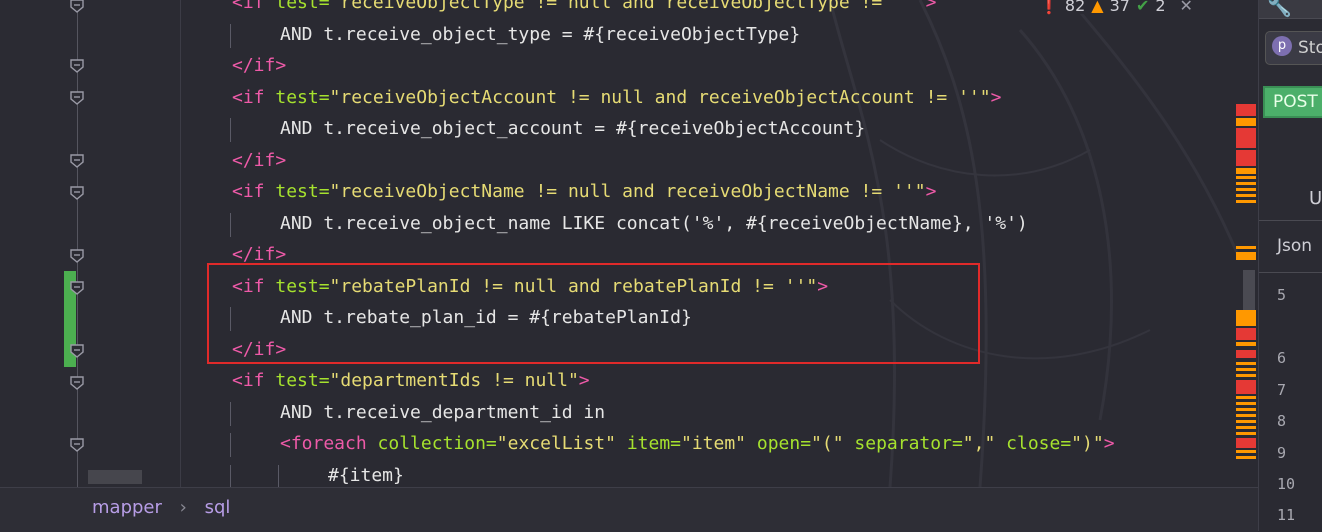  What do you see at coordinates (1293, 48) in the screenshot?
I see `store-button: p Sto` at bounding box center [1293, 48].